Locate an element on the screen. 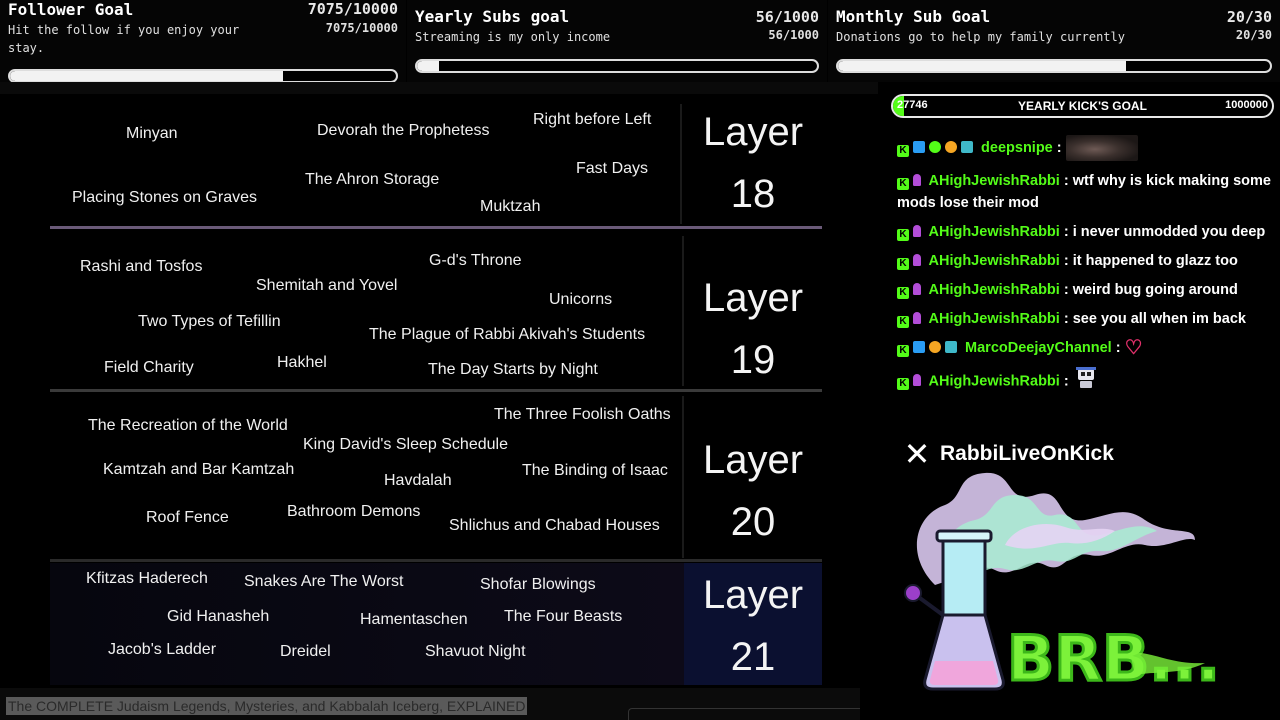 Image resolution: width=1280 pixels, height=720 pixels. iceberg-item: Hakhel is located at coordinates (302, 362).